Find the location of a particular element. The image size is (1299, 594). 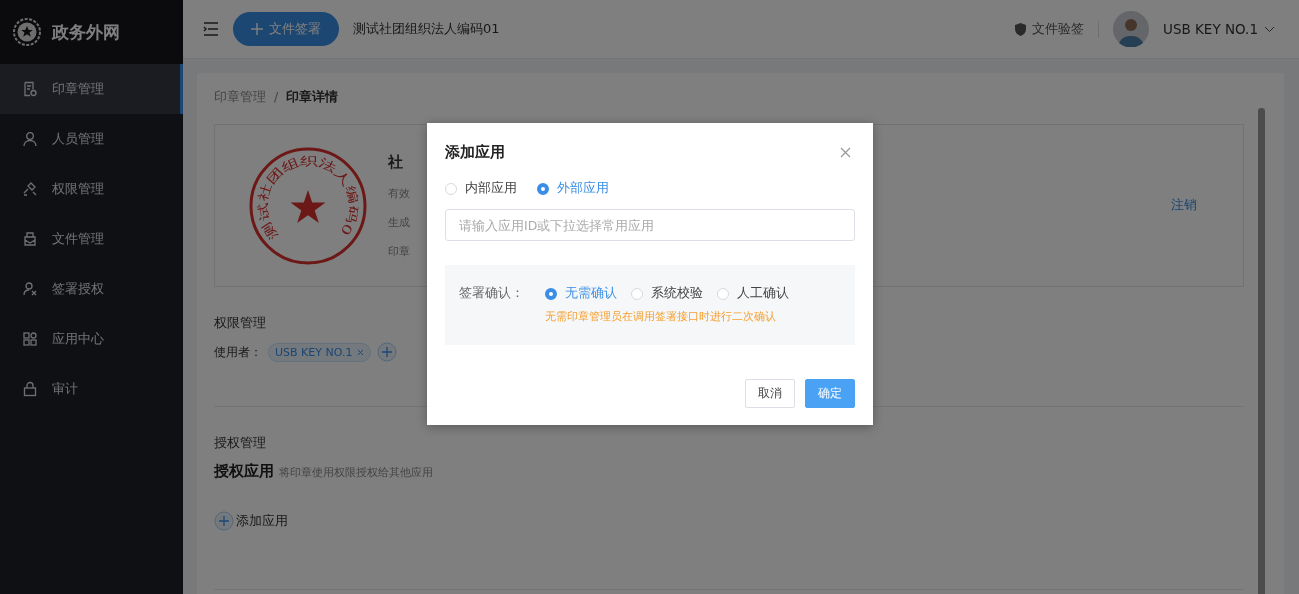

plus-icon is located at coordinates (257, 29).